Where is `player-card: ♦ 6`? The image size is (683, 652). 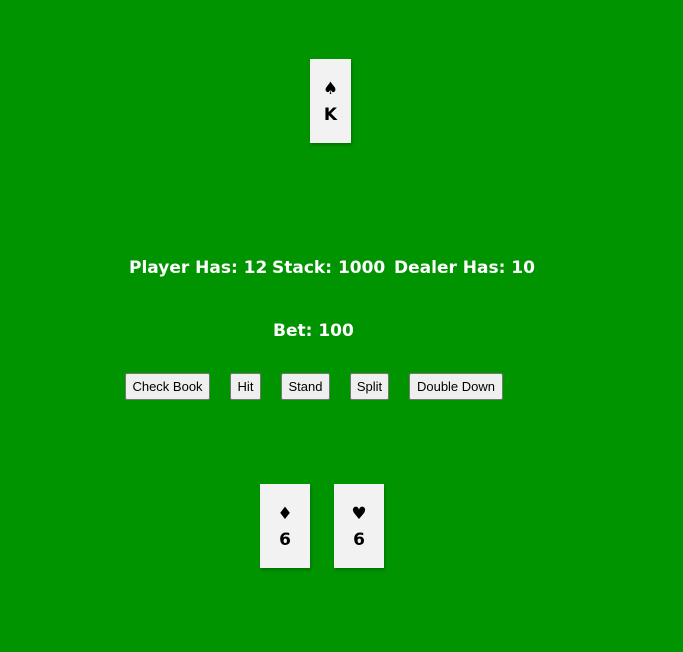
player-card: ♦ 6 is located at coordinates (285, 526).